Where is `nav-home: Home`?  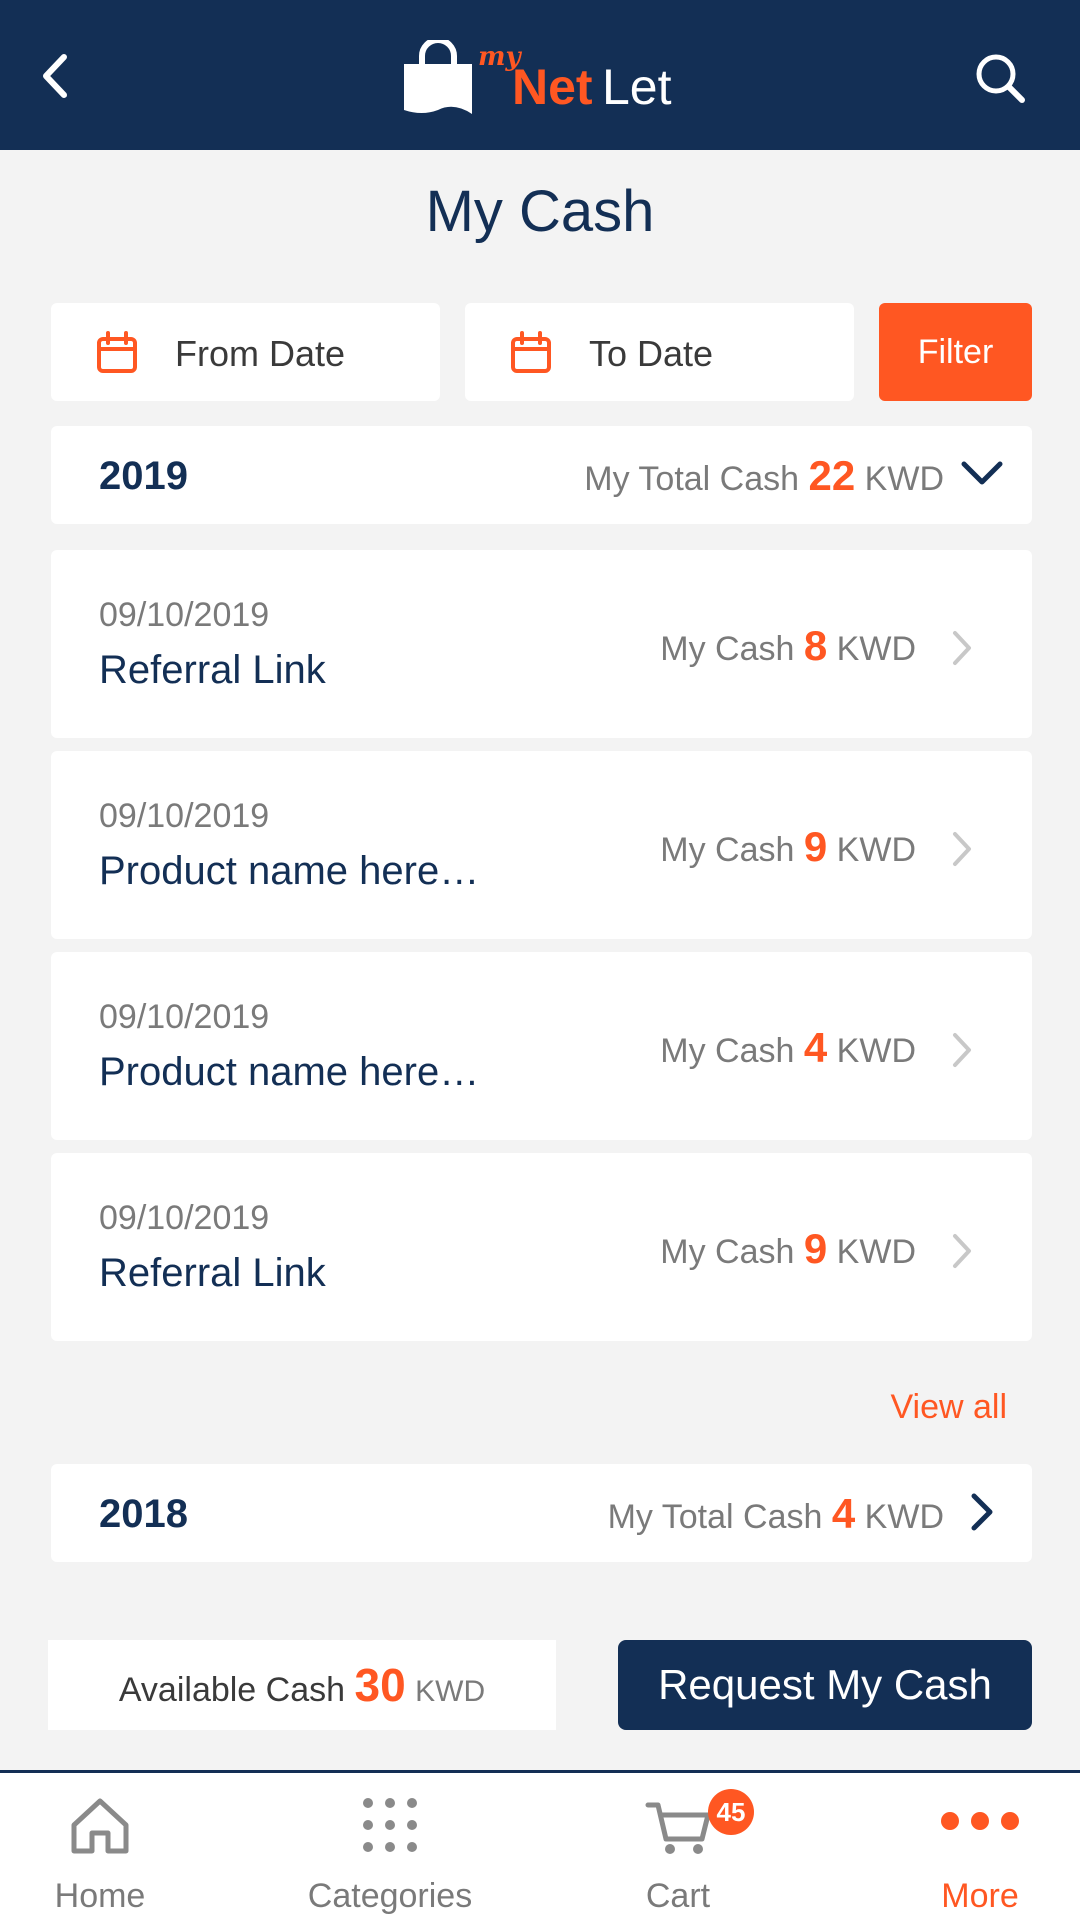 nav-home: Home is located at coordinates (100, 1848).